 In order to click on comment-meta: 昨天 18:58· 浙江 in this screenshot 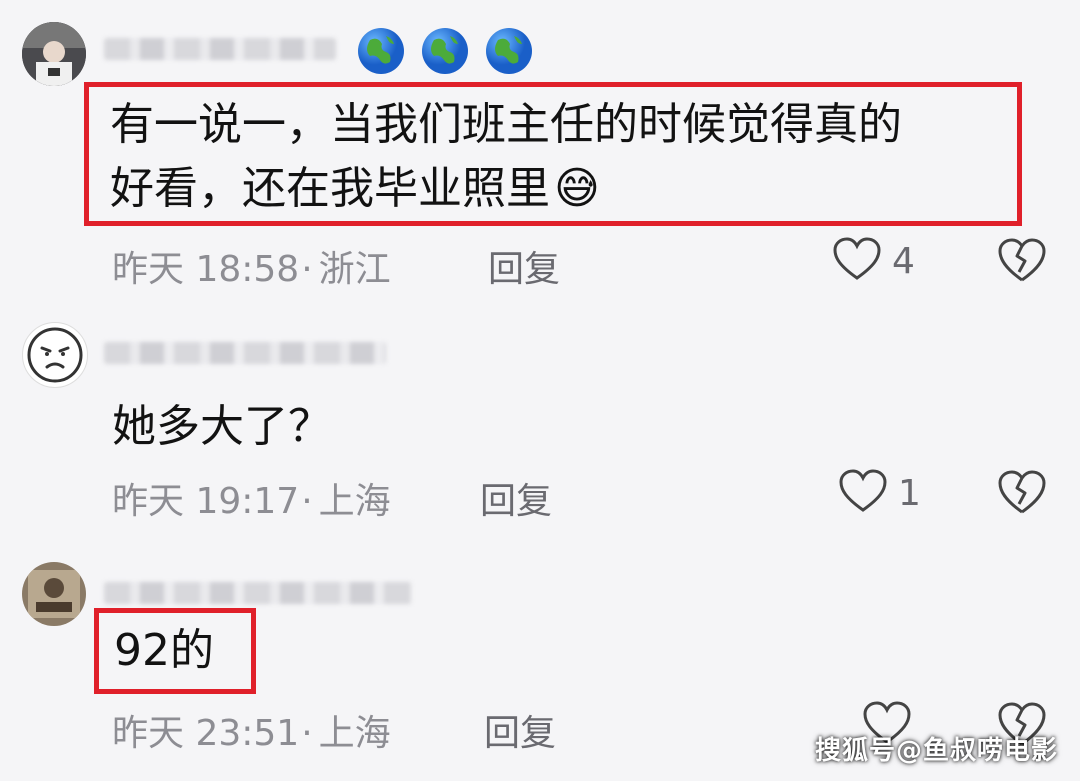, I will do `click(251, 269)`.